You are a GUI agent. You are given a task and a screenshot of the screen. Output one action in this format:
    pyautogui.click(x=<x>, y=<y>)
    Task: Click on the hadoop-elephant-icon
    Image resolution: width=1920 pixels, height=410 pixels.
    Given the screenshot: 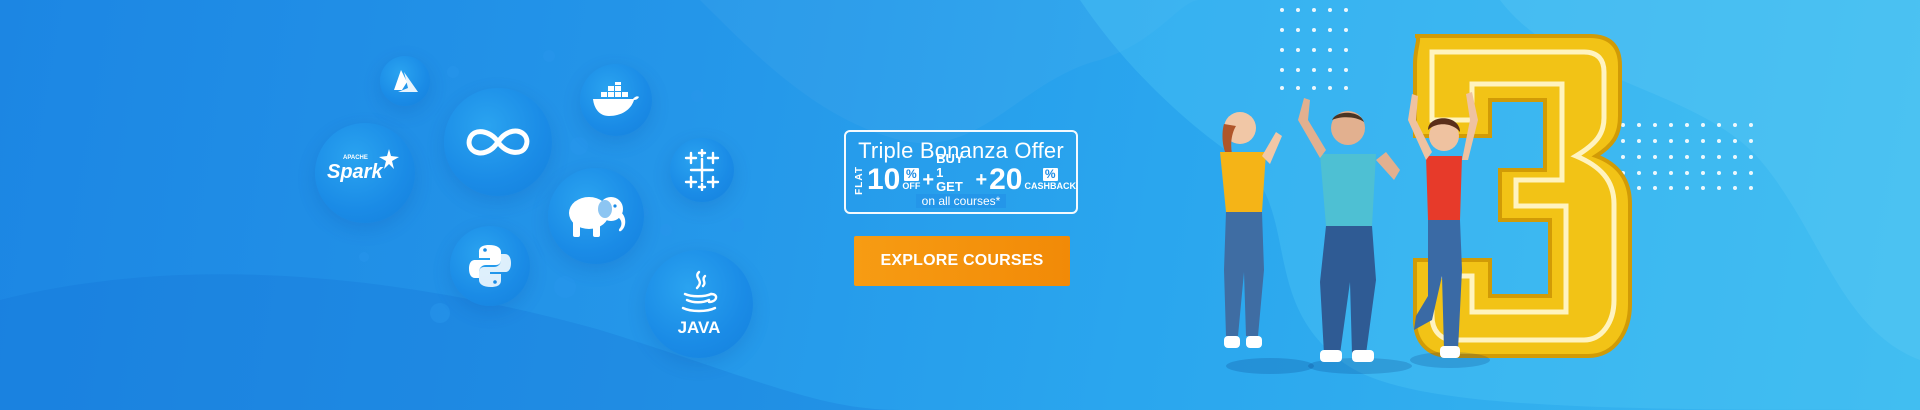 What is the action you would take?
    pyautogui.click(x=597, y=217)
    